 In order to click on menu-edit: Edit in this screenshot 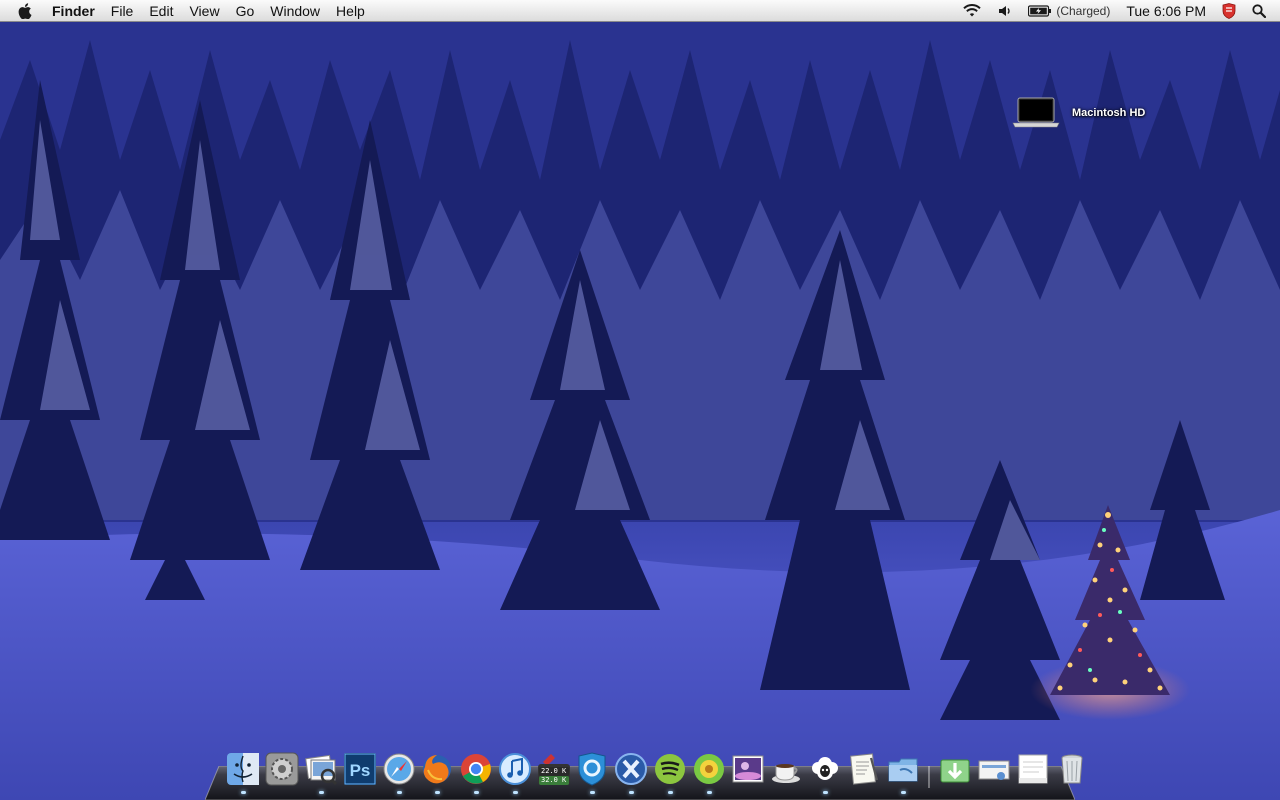, I will do `click(161, 11)`.